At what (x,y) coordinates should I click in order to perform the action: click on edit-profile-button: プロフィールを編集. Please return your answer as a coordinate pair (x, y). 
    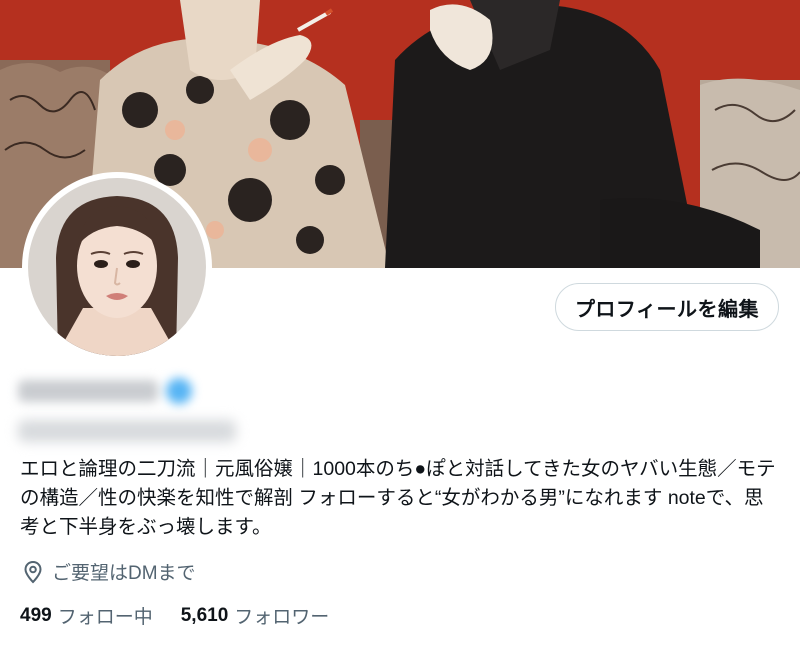
    Looking at the image, I should click on (667, 307).